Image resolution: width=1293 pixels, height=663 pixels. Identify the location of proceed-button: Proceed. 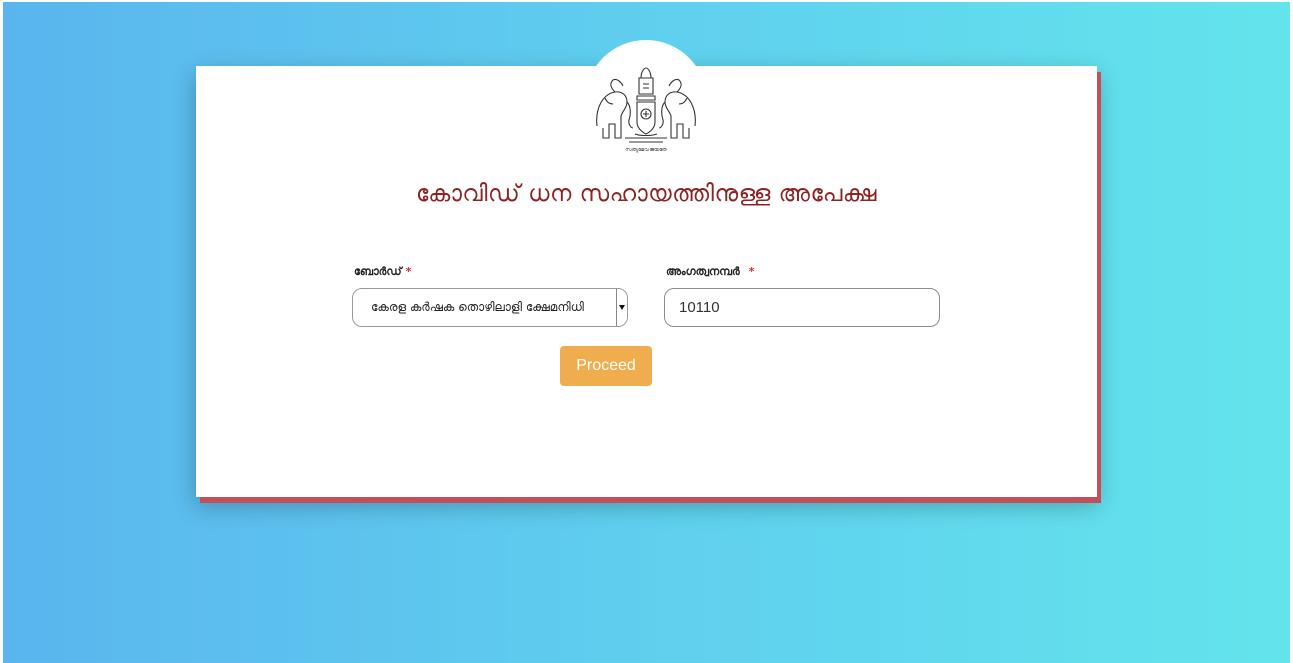
(606, 366).